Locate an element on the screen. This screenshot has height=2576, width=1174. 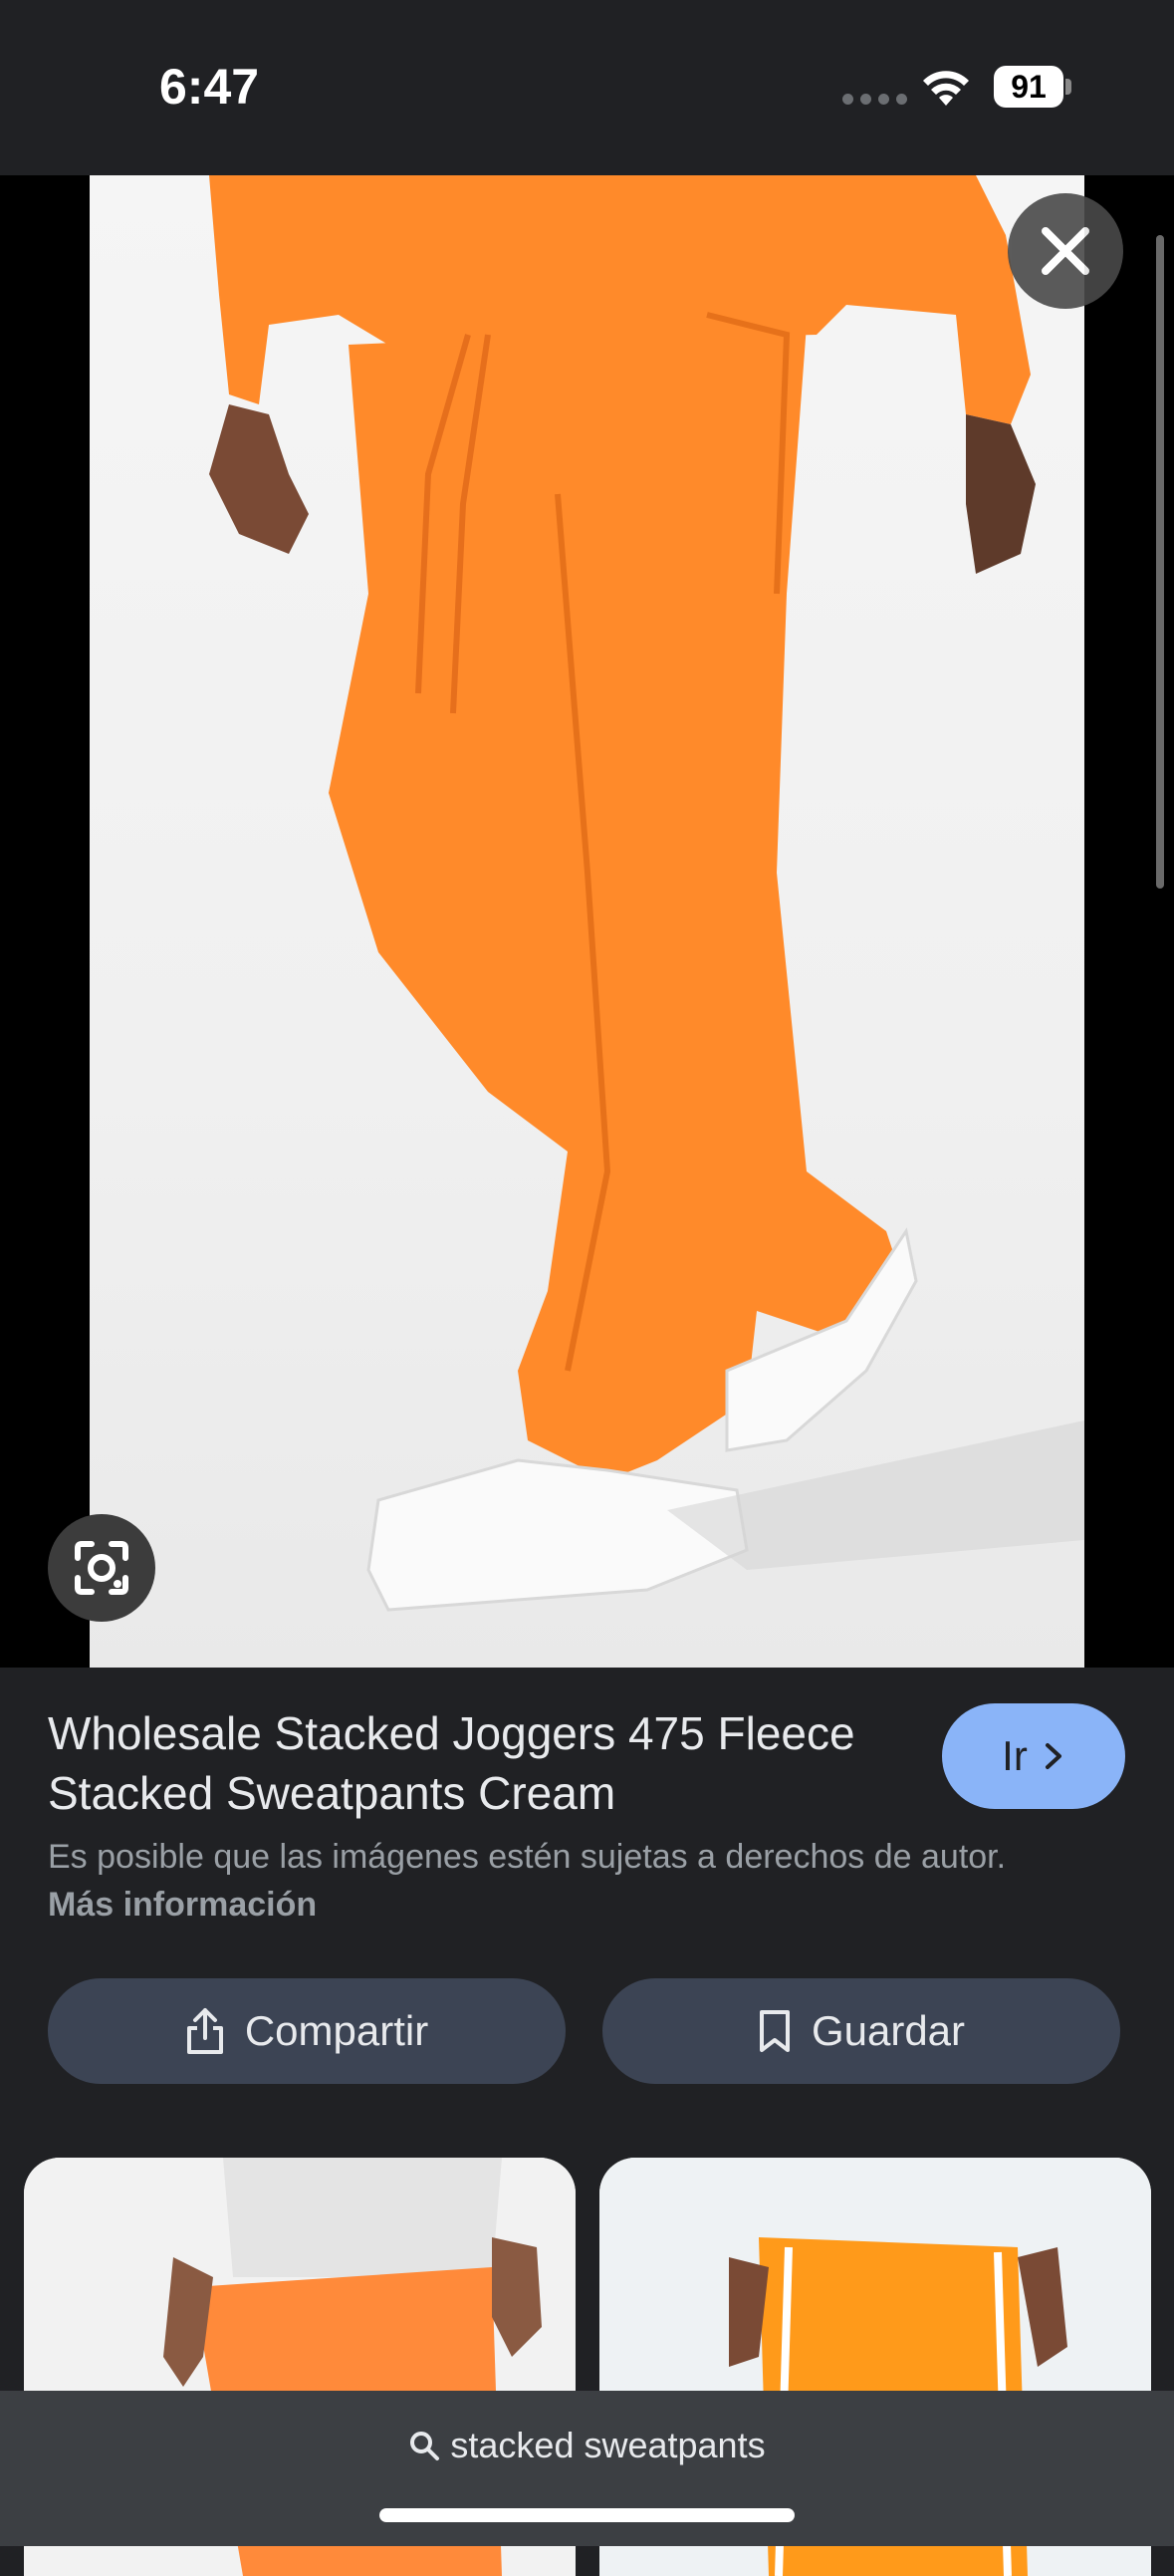
visit-button: Ir is located at coordinates (1033, 1756).